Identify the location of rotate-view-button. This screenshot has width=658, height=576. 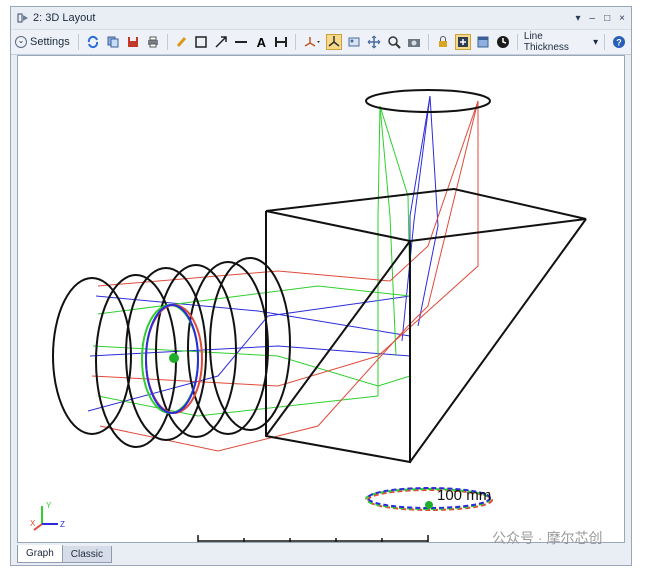
(334, 42).